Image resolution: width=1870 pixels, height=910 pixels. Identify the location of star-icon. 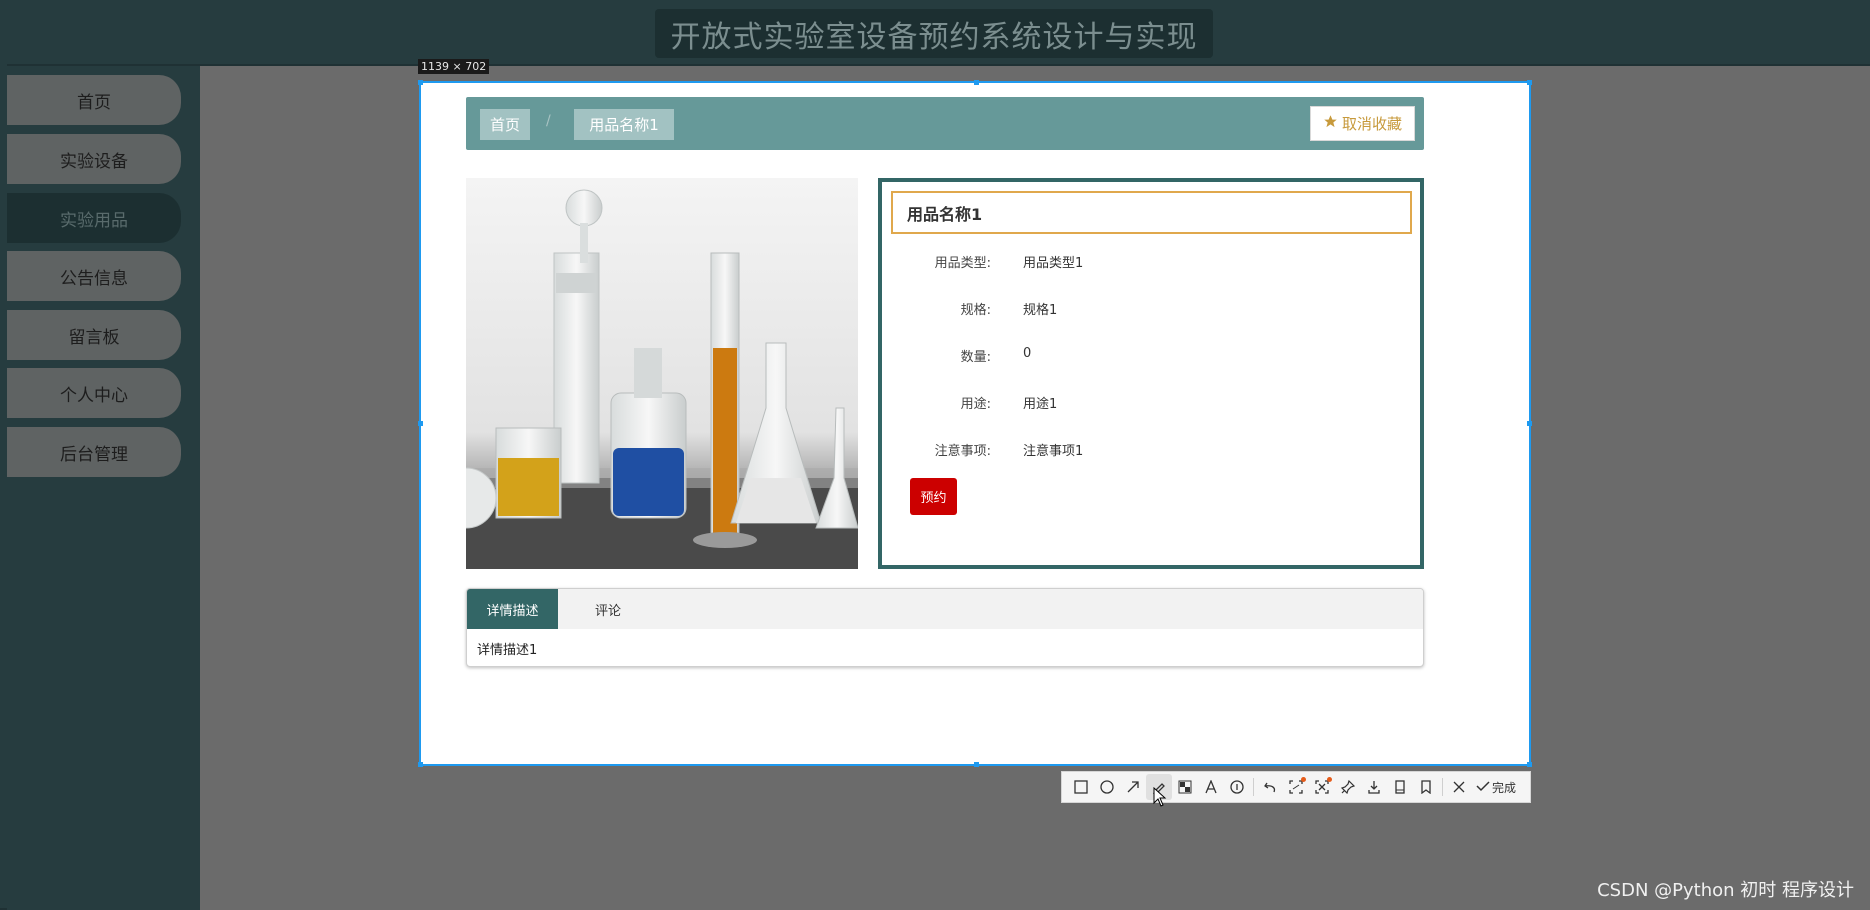
(1330, 123).